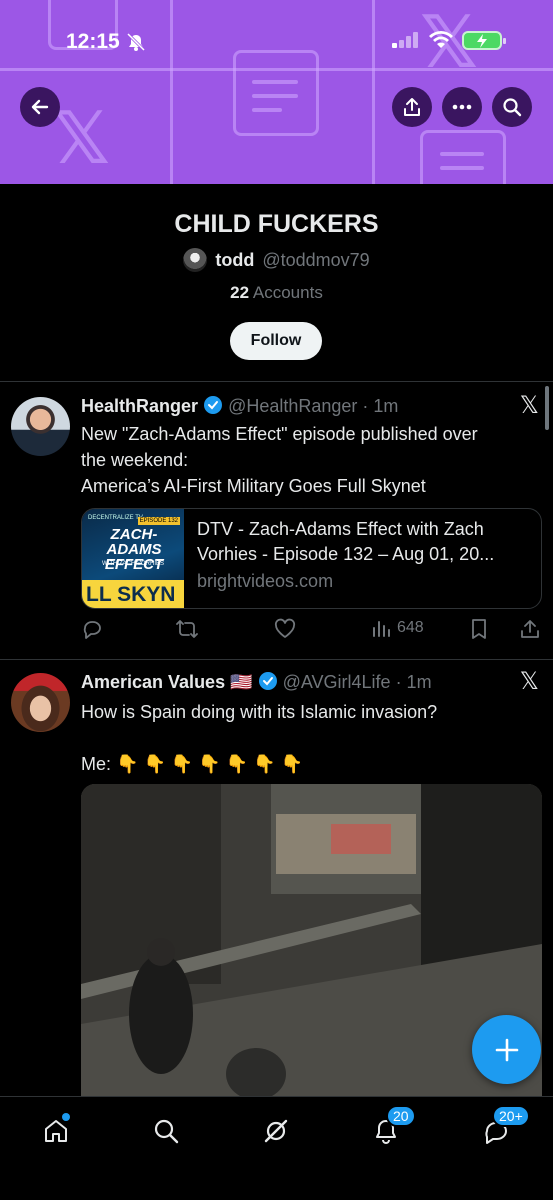 The height and width of the screenshot is (1200, 553). I want to click on status-bar: 12:15, so click(276, 41).